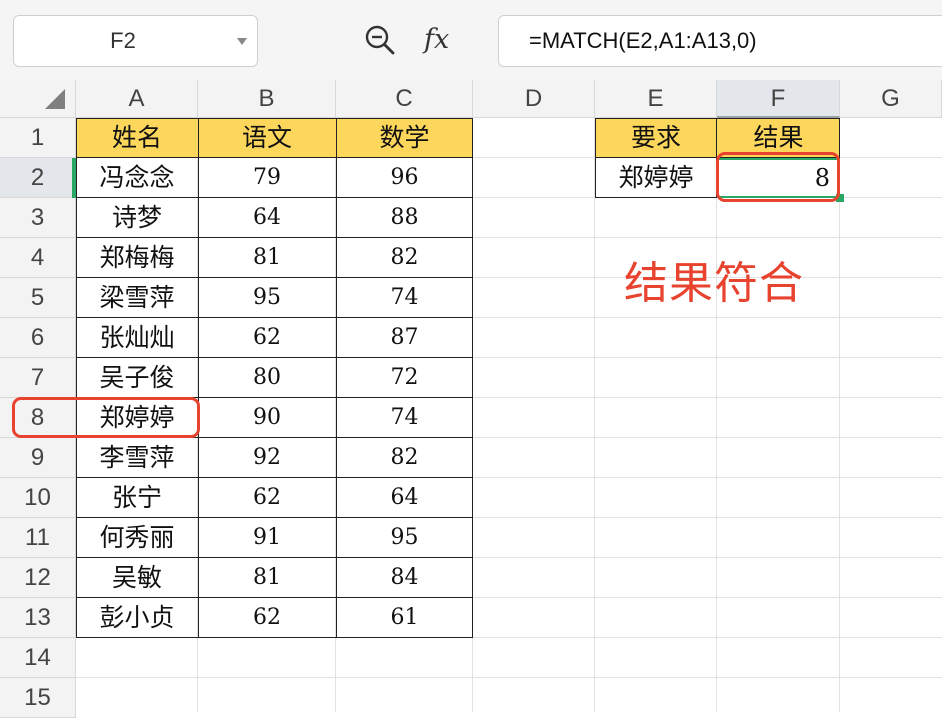 The height and width of the screenshot is (718, 942). I want to click on row-header-5: 5, so click(38, 298).